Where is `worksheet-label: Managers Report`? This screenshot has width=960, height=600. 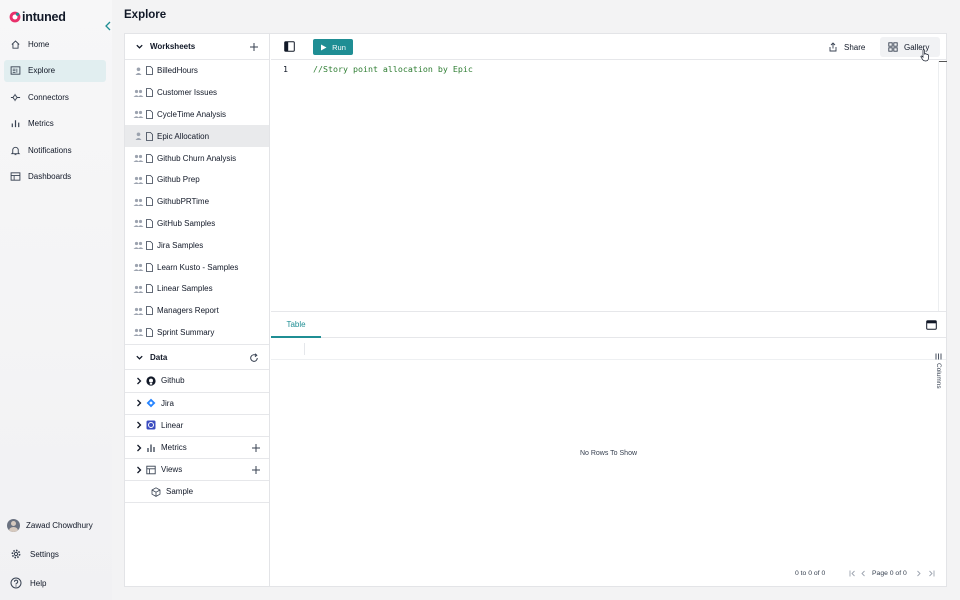 worksheet-label: Managers Report is located at coordinates (188, 311).